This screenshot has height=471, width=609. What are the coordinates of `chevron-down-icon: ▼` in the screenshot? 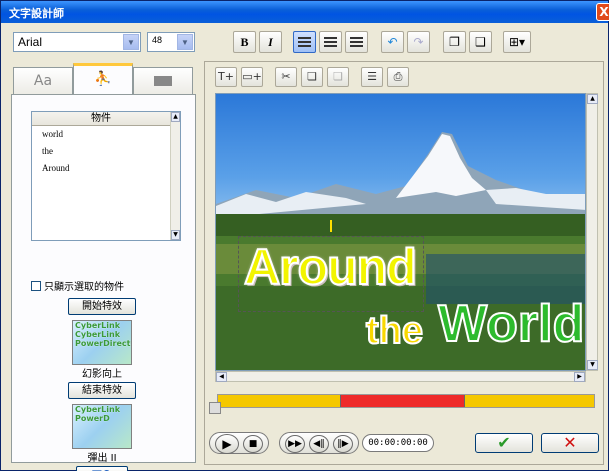 It's located at (185, 42).